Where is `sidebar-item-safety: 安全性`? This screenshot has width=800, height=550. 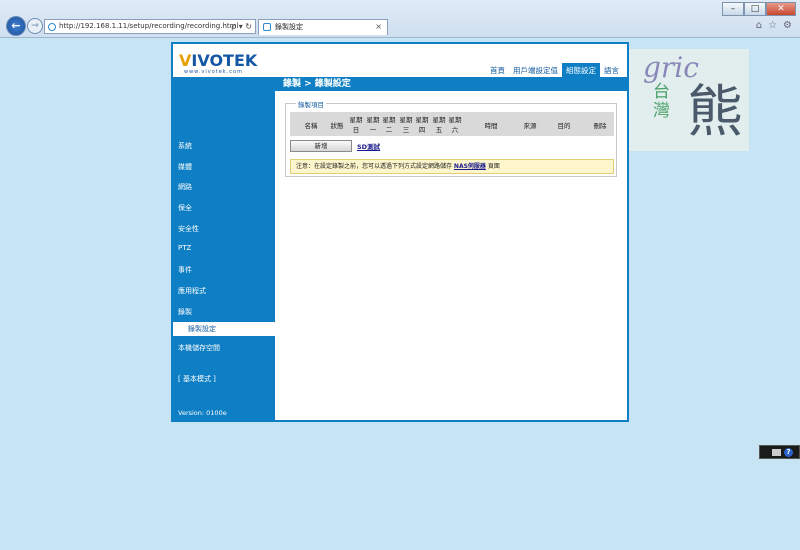 sidebar-item-safety: 安全性 is located at coordinates (188, 229).